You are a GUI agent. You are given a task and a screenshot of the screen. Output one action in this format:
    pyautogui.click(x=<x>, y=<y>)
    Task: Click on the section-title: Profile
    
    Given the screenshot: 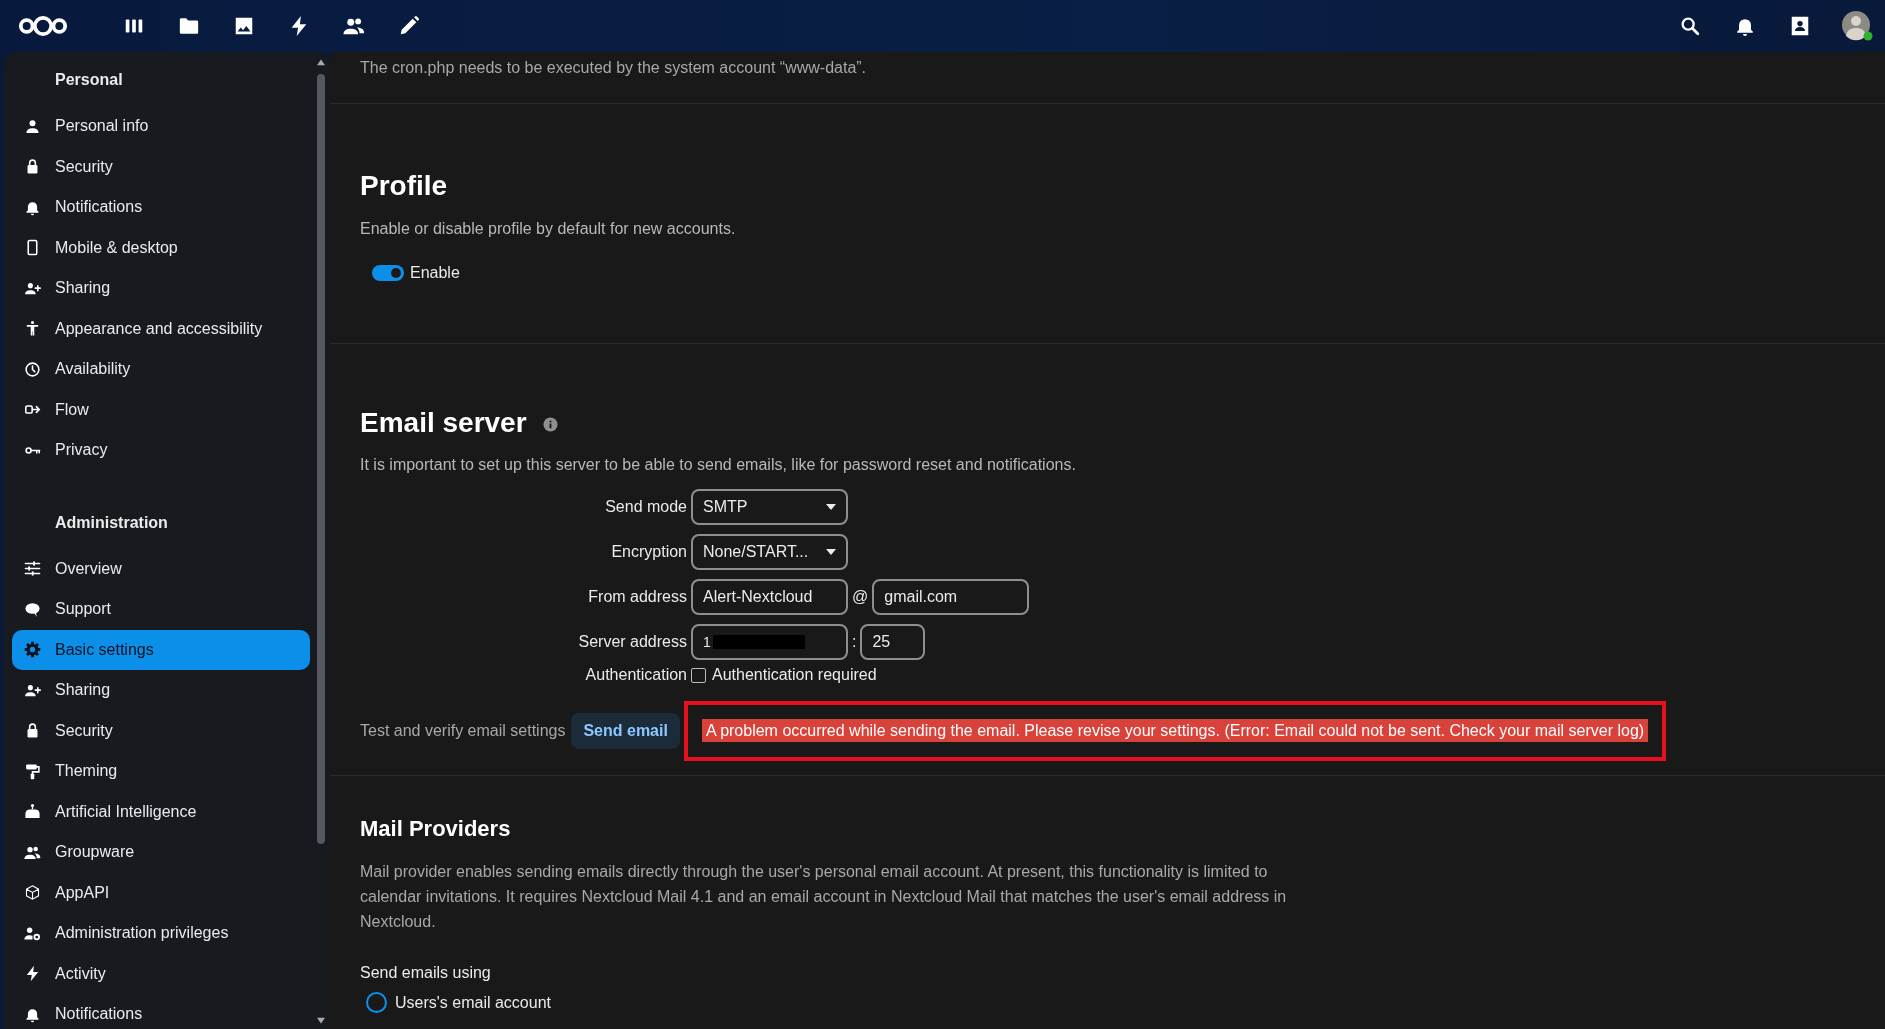 What is the action you would take?
    pyautogui.click(x=404, y=186)
    